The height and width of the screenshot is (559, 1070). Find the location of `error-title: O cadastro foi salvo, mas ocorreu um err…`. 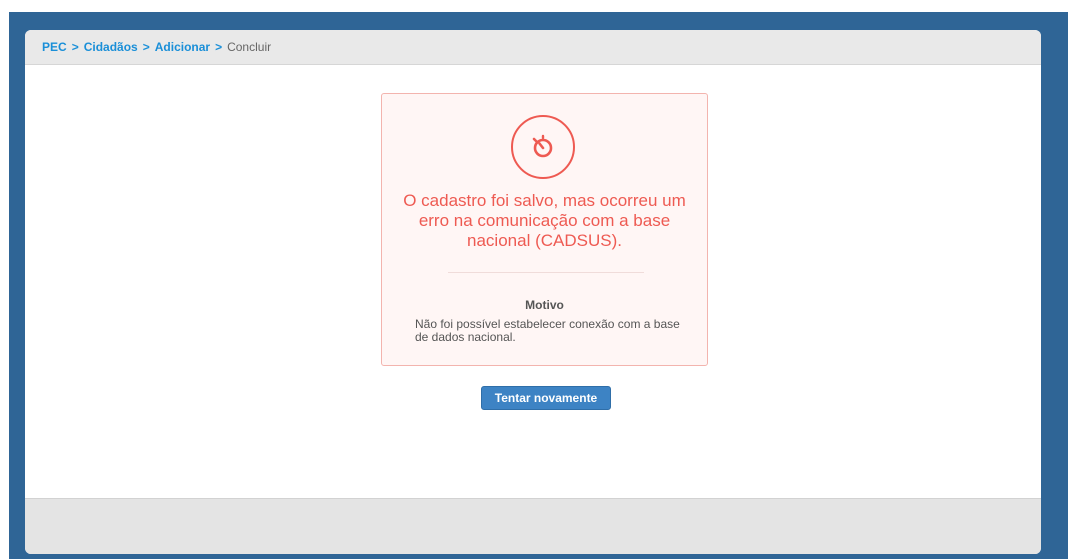

error-title: O cadastro foi salvo, mas ocorreu um err… is located at coordinates (544, 220).